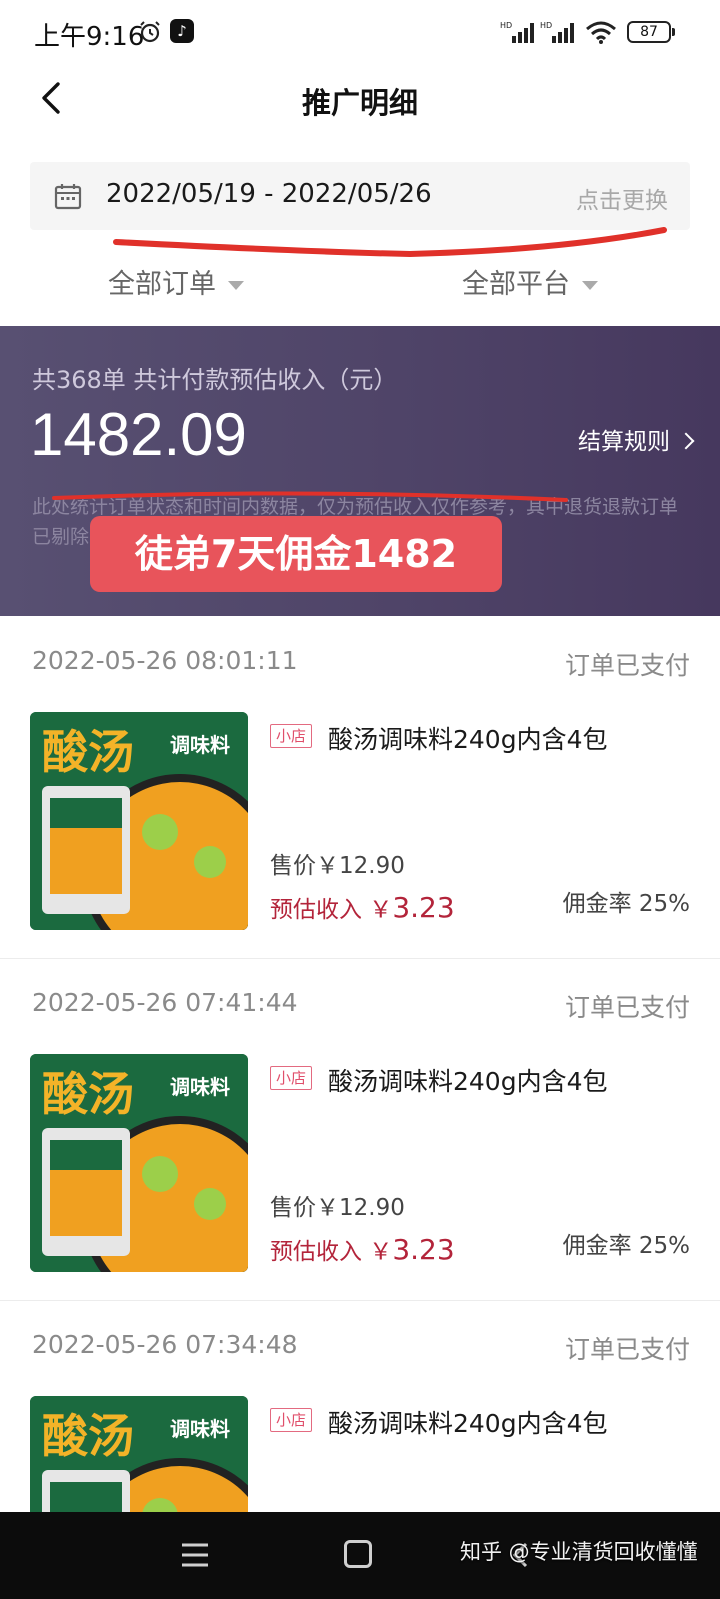  What do you see at coordinates (165, 1344) in the screenshot?
I see `order-time: 2022-05-26 07:34:48` at bounding box center [165, 1344].